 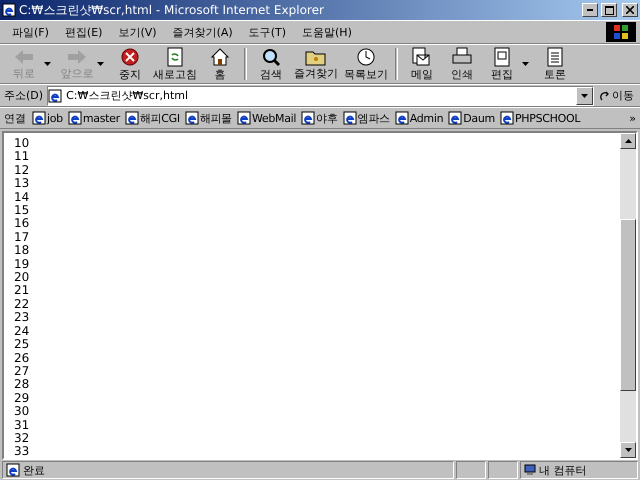 What do you see at coordinates (208, 118) in the screenshot?
I see `link-item: 해피몰` at bounding box center [208, 118].